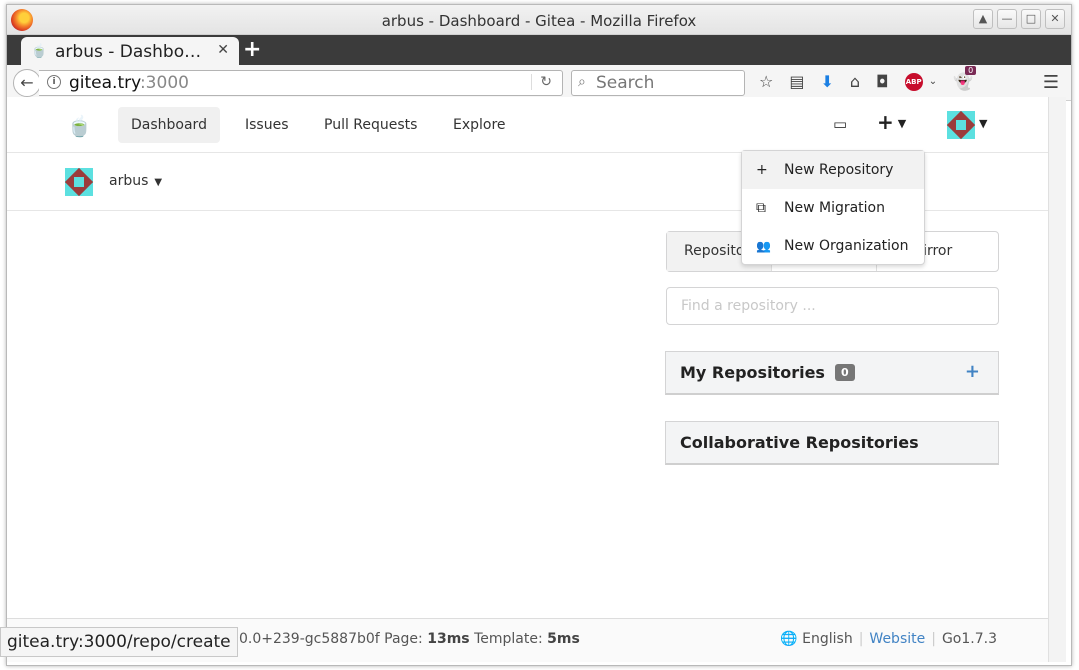 The height and width of the screenshot is (670, 1079). I want to click on repo-clone-icon: ⧉, so click(761, 208).